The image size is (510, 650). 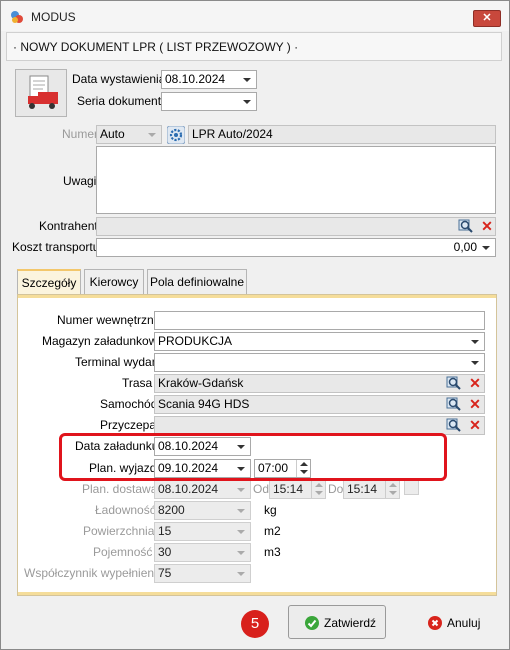 What do you see at coordinates (80, 181) in the screenshot?
I see `uwagi-label: Uwagi` at bounding box center [80, 181].